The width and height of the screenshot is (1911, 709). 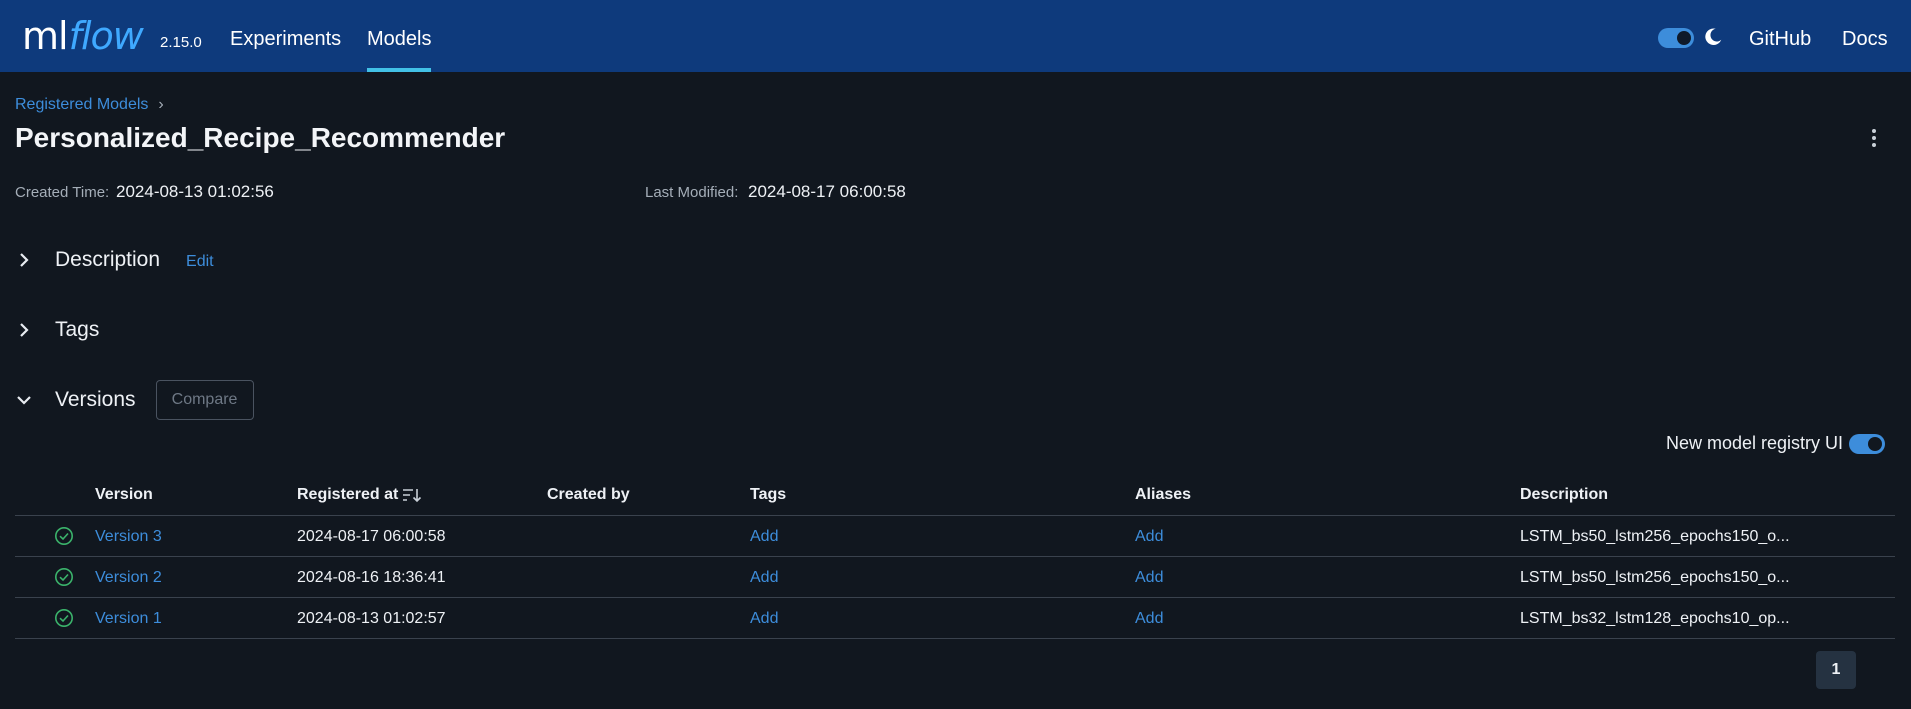 What do you see at coordinates (45, 36) in the screenshot?
I see `logo-ml-text: ml` at bounding box center [45, 36].